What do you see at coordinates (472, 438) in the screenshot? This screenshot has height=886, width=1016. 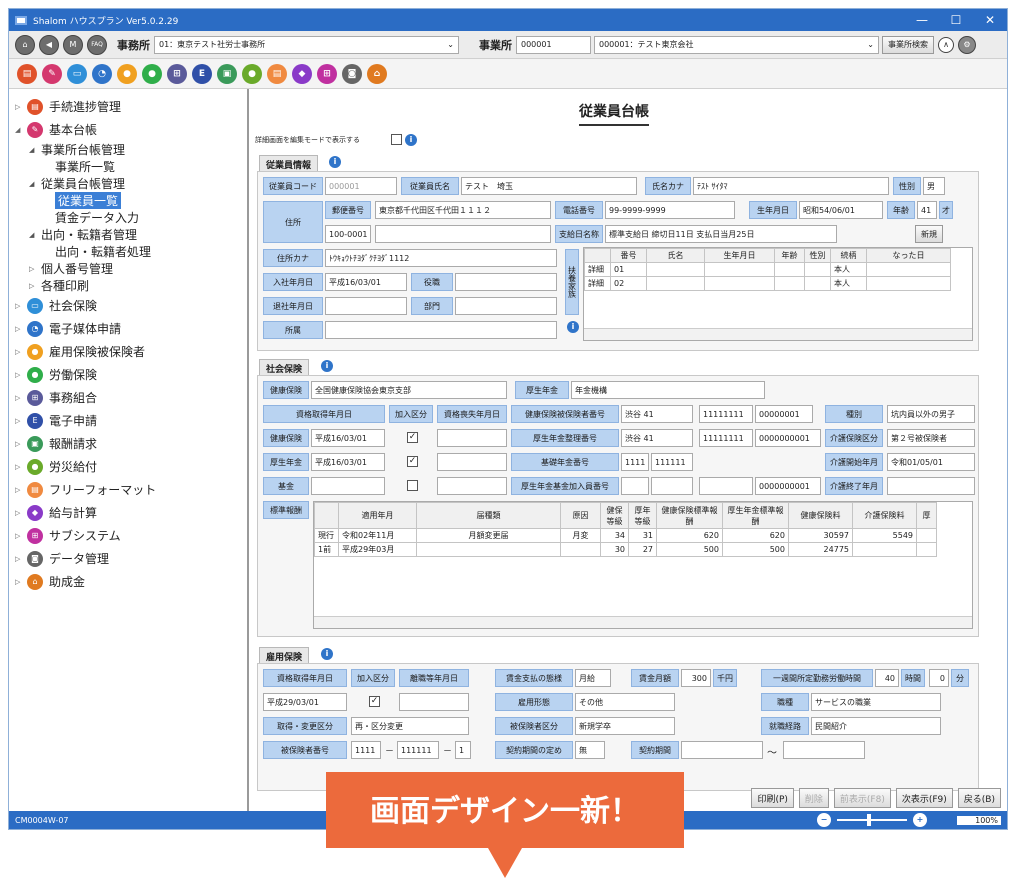 I see `health-loss-field` at bounding box center [472, 438].